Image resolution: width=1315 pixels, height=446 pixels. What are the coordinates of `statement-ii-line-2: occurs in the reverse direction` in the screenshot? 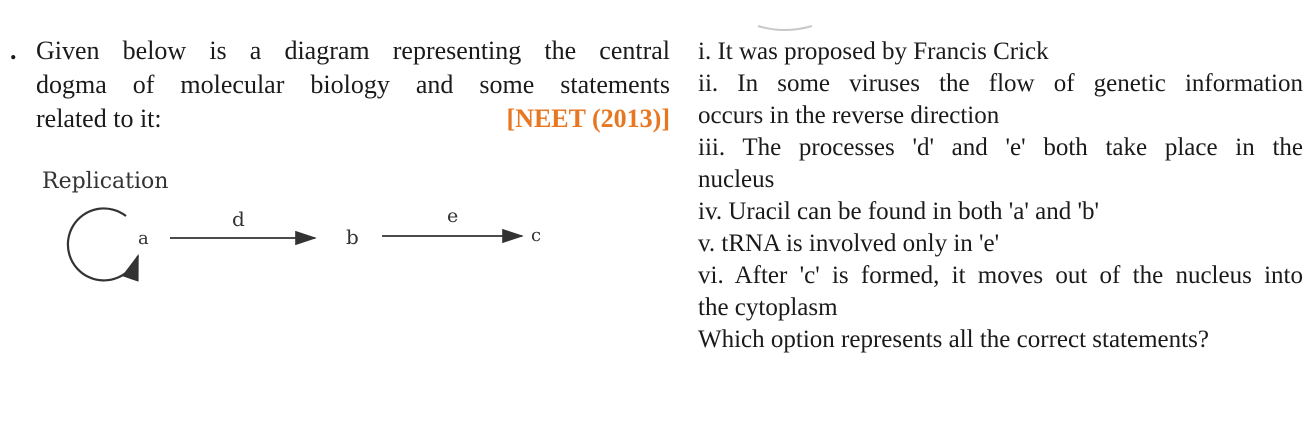 It's located at (849, 115).